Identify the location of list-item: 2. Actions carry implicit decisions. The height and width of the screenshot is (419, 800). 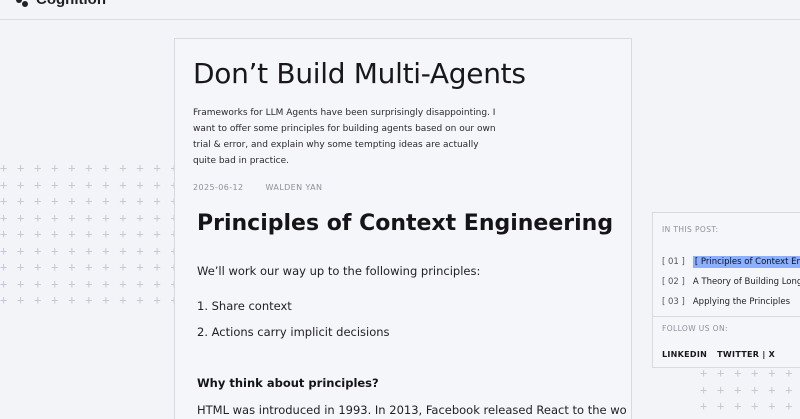
(293, 332).